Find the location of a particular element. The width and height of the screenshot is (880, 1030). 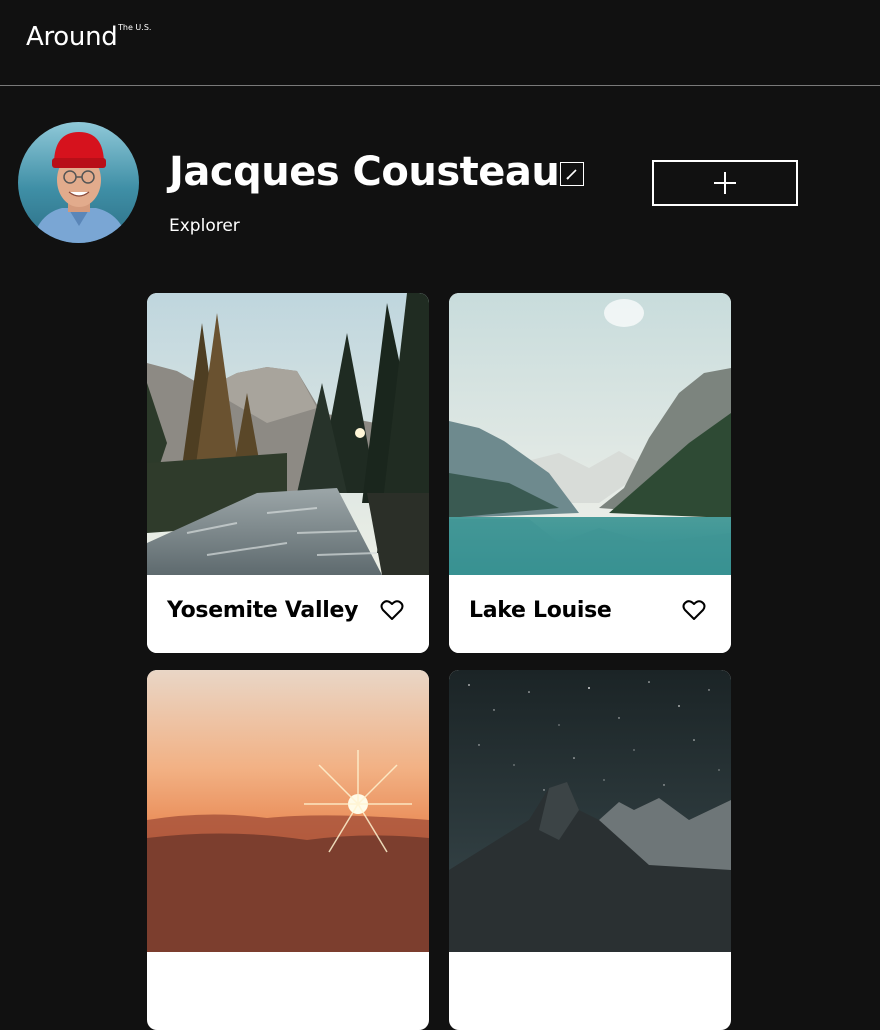

card: Lake Louise is located at coordinates (590, 473).